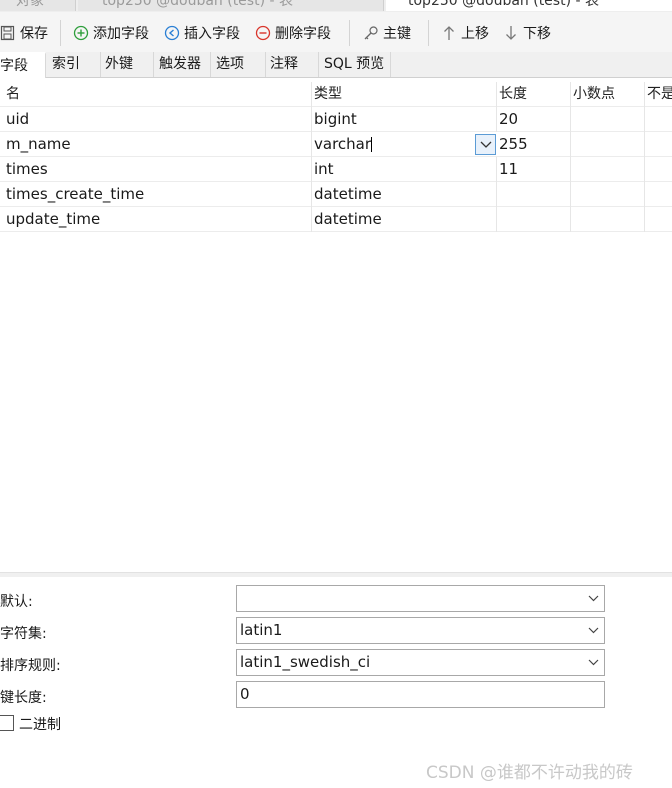  I want to click on table-row: update_time datetime, so click(336, 219).